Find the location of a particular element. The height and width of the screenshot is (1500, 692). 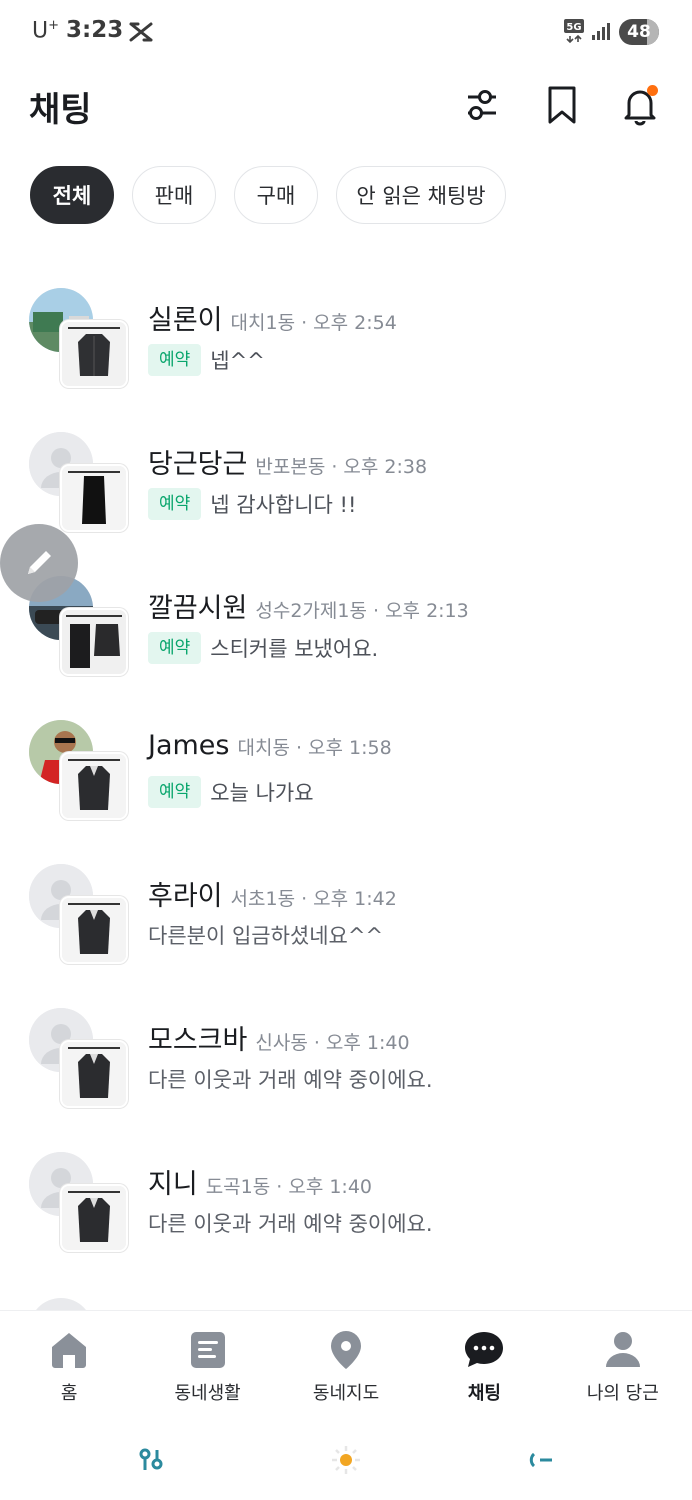

bookmark-icon is located at coordinates (562, 105).